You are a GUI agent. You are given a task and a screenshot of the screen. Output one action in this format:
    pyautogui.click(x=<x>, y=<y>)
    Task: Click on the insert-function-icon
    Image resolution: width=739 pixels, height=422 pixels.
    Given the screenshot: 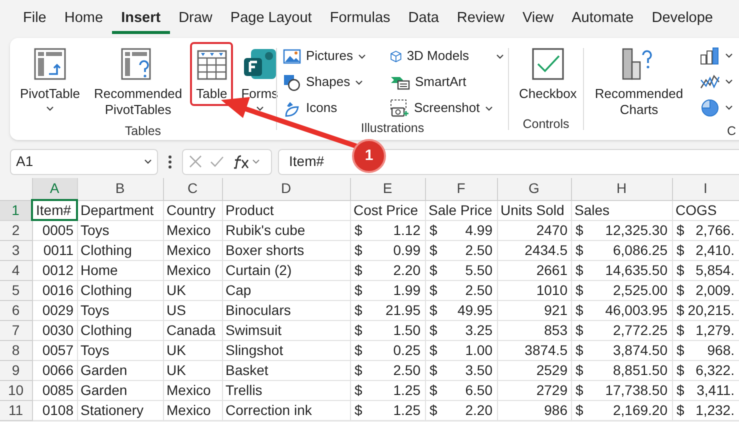 What is the action you would take?
    pyautogui.click(x=247, y=161)
    